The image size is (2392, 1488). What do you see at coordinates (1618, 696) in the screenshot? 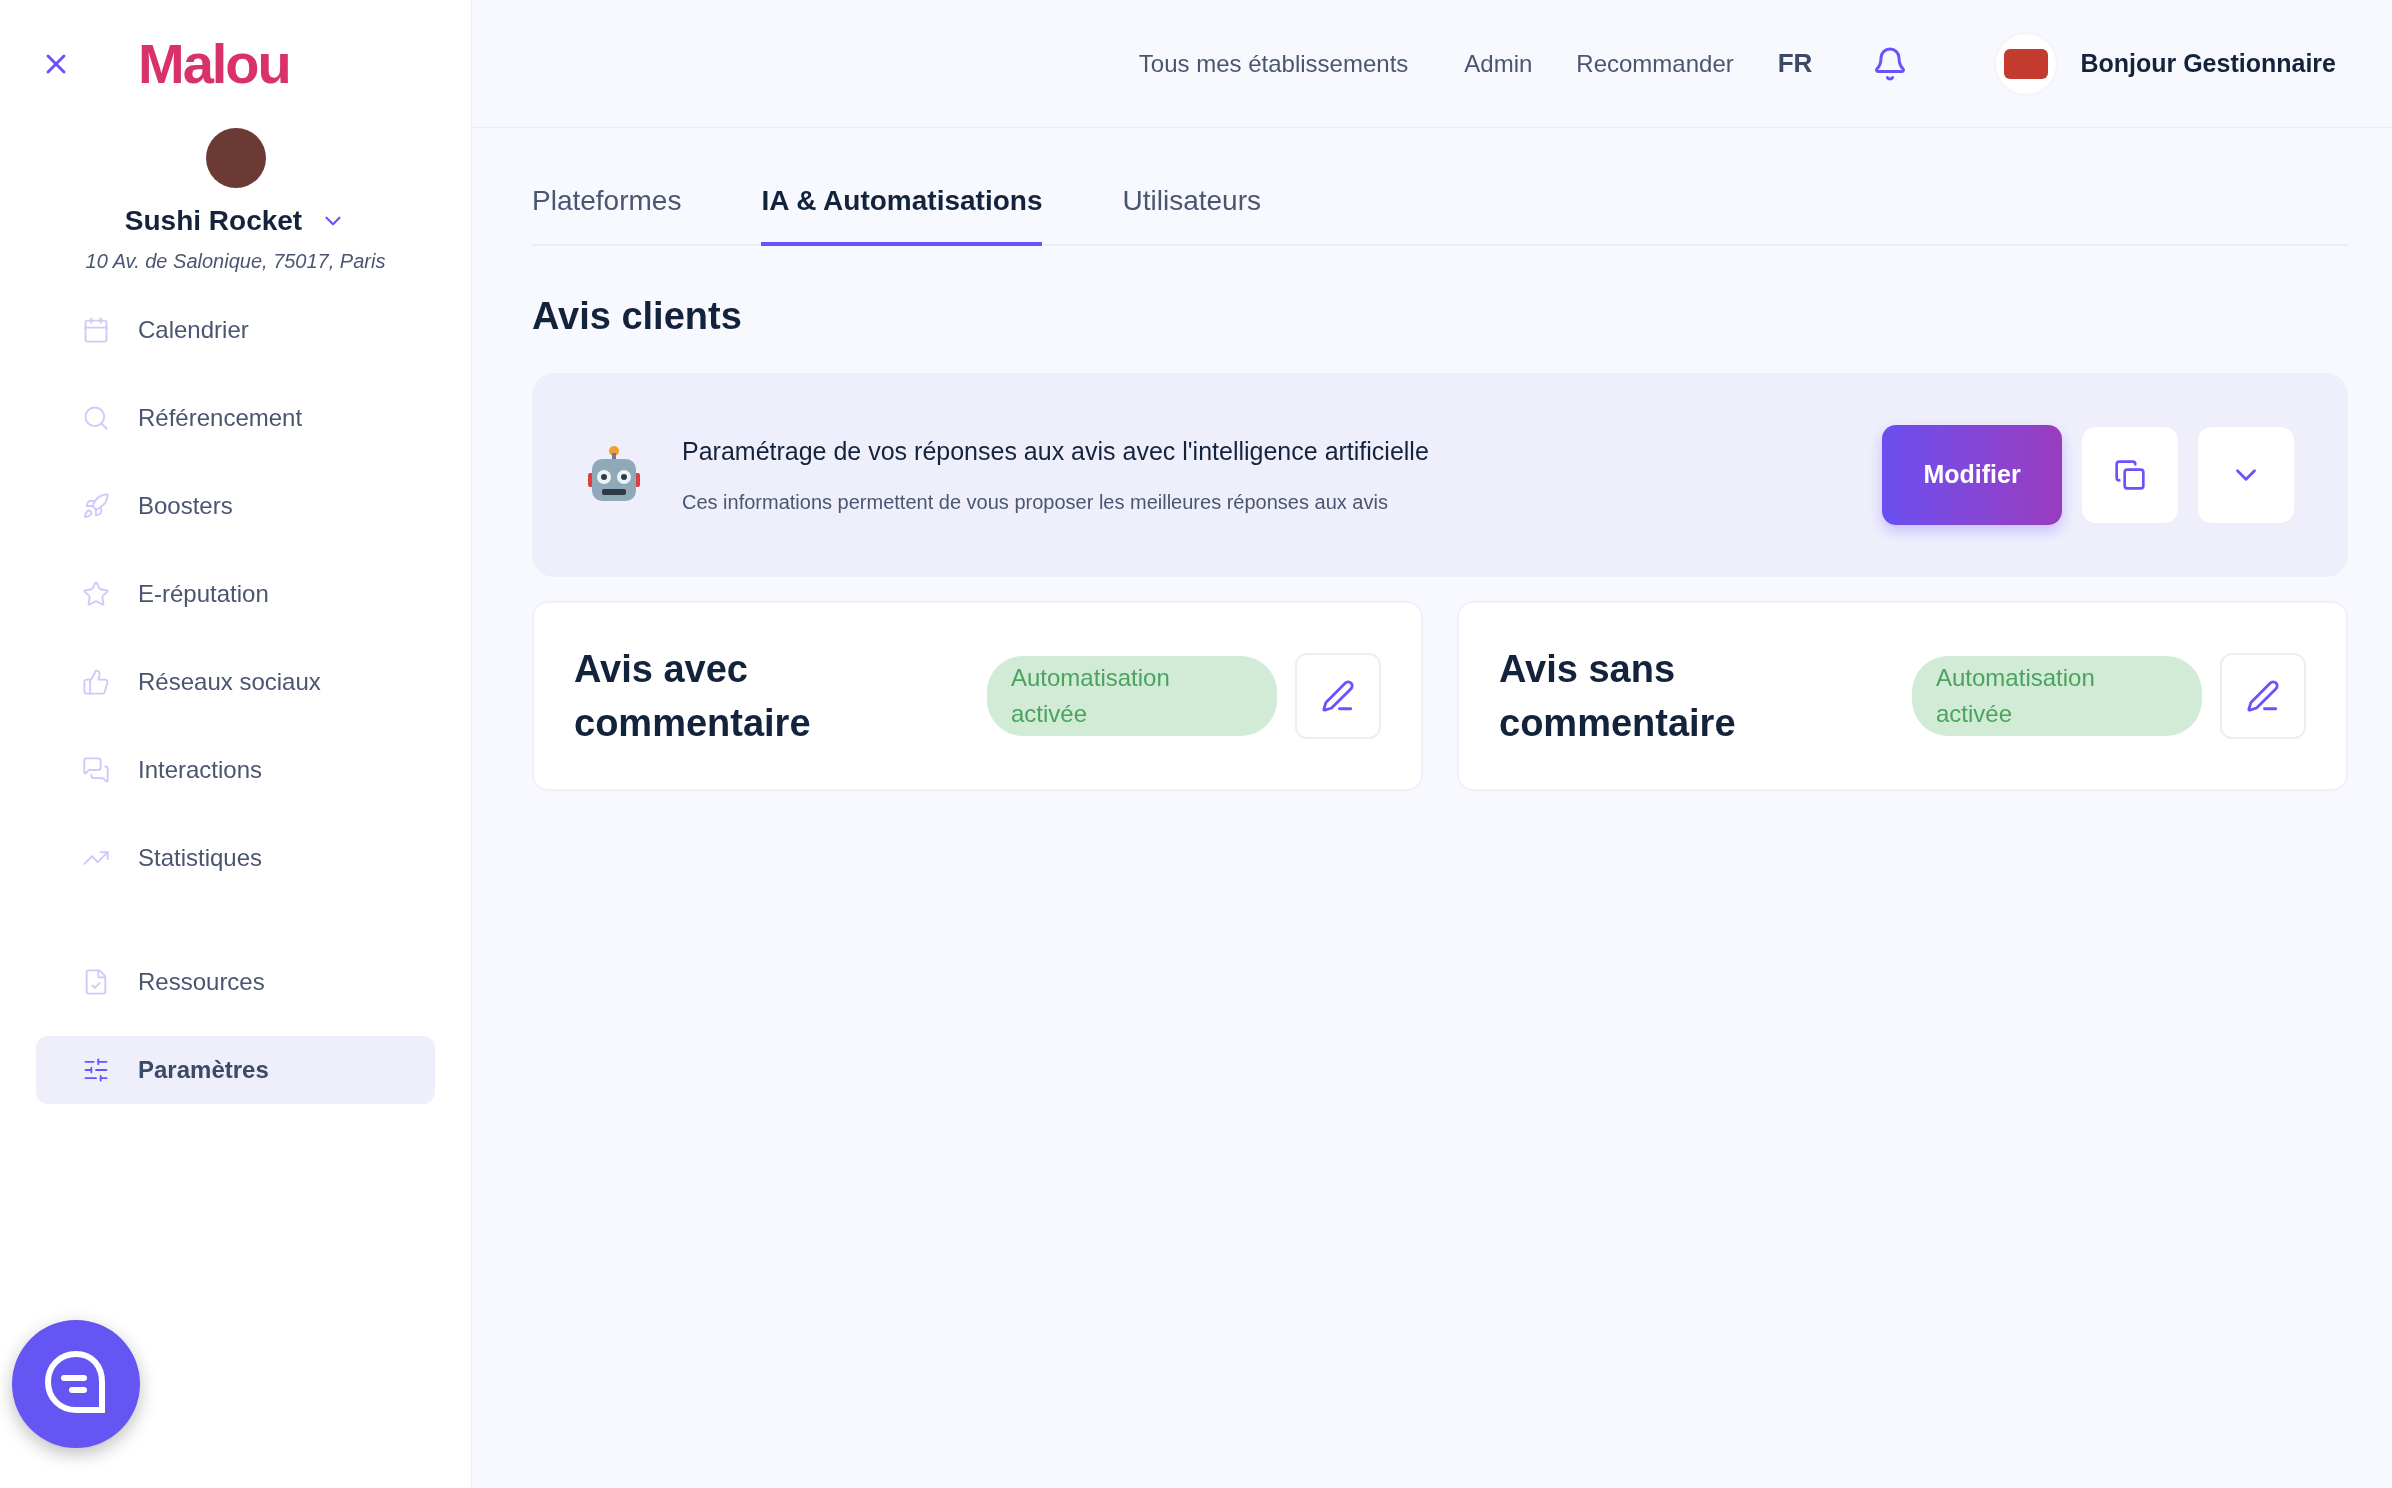
I see `automation-title: Avis sans commentaire` at bounding box center [1618, 696].